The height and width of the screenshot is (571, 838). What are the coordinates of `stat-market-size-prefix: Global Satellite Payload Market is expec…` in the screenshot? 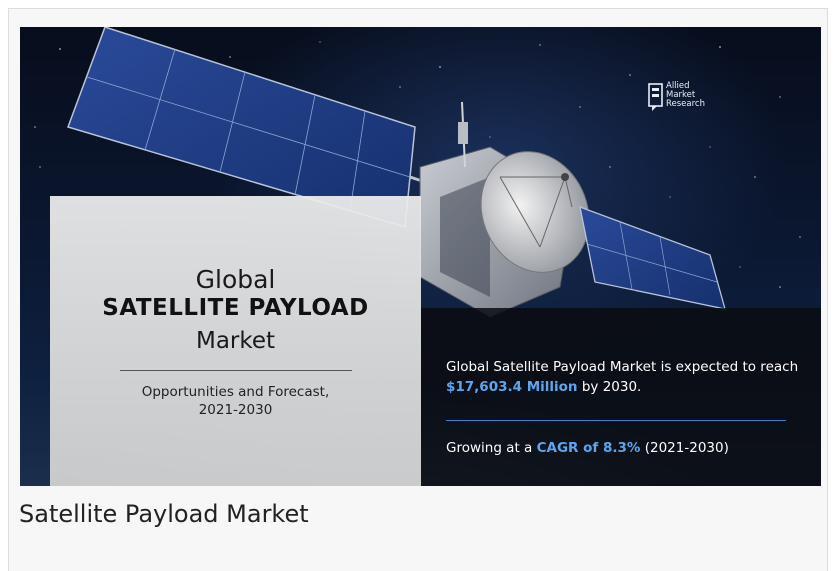 It's located at (622, 367).